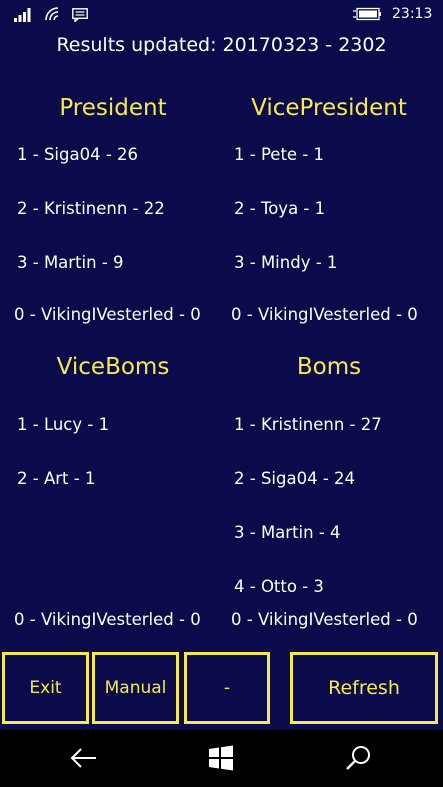  What do you see at coordinates (279, 586) in the screenshot?
I see `boms-entry: 4 - Otto - 3` at bounding box center [279, 586].